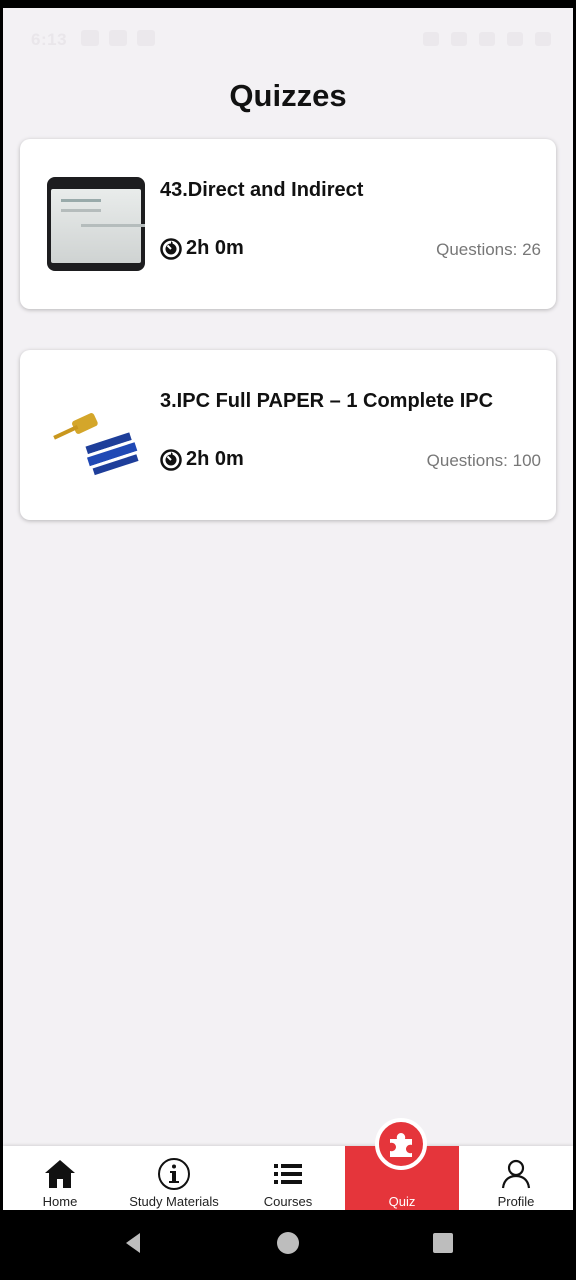 The width and height of the screenshot is (576, 1280). I want to click on gavel-books-logo, so click(96, 435).